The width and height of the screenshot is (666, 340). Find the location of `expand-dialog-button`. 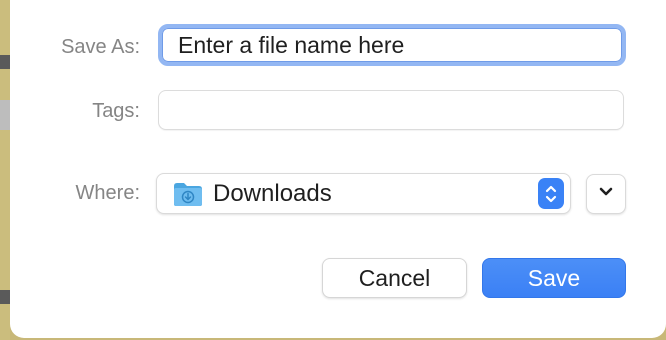

expand-dialog-button is located at coordinates (606, 194).